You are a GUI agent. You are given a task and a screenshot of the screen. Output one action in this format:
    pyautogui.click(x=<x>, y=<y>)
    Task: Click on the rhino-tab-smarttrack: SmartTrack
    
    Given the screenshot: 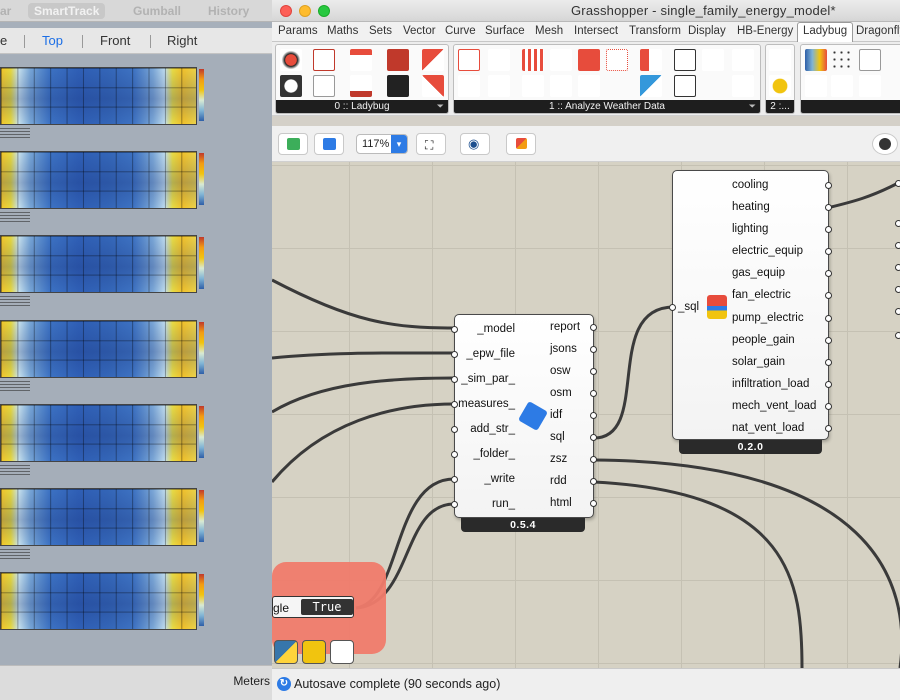 What is the action you would take?
    pyautogui.click(x=67, y=11)
    